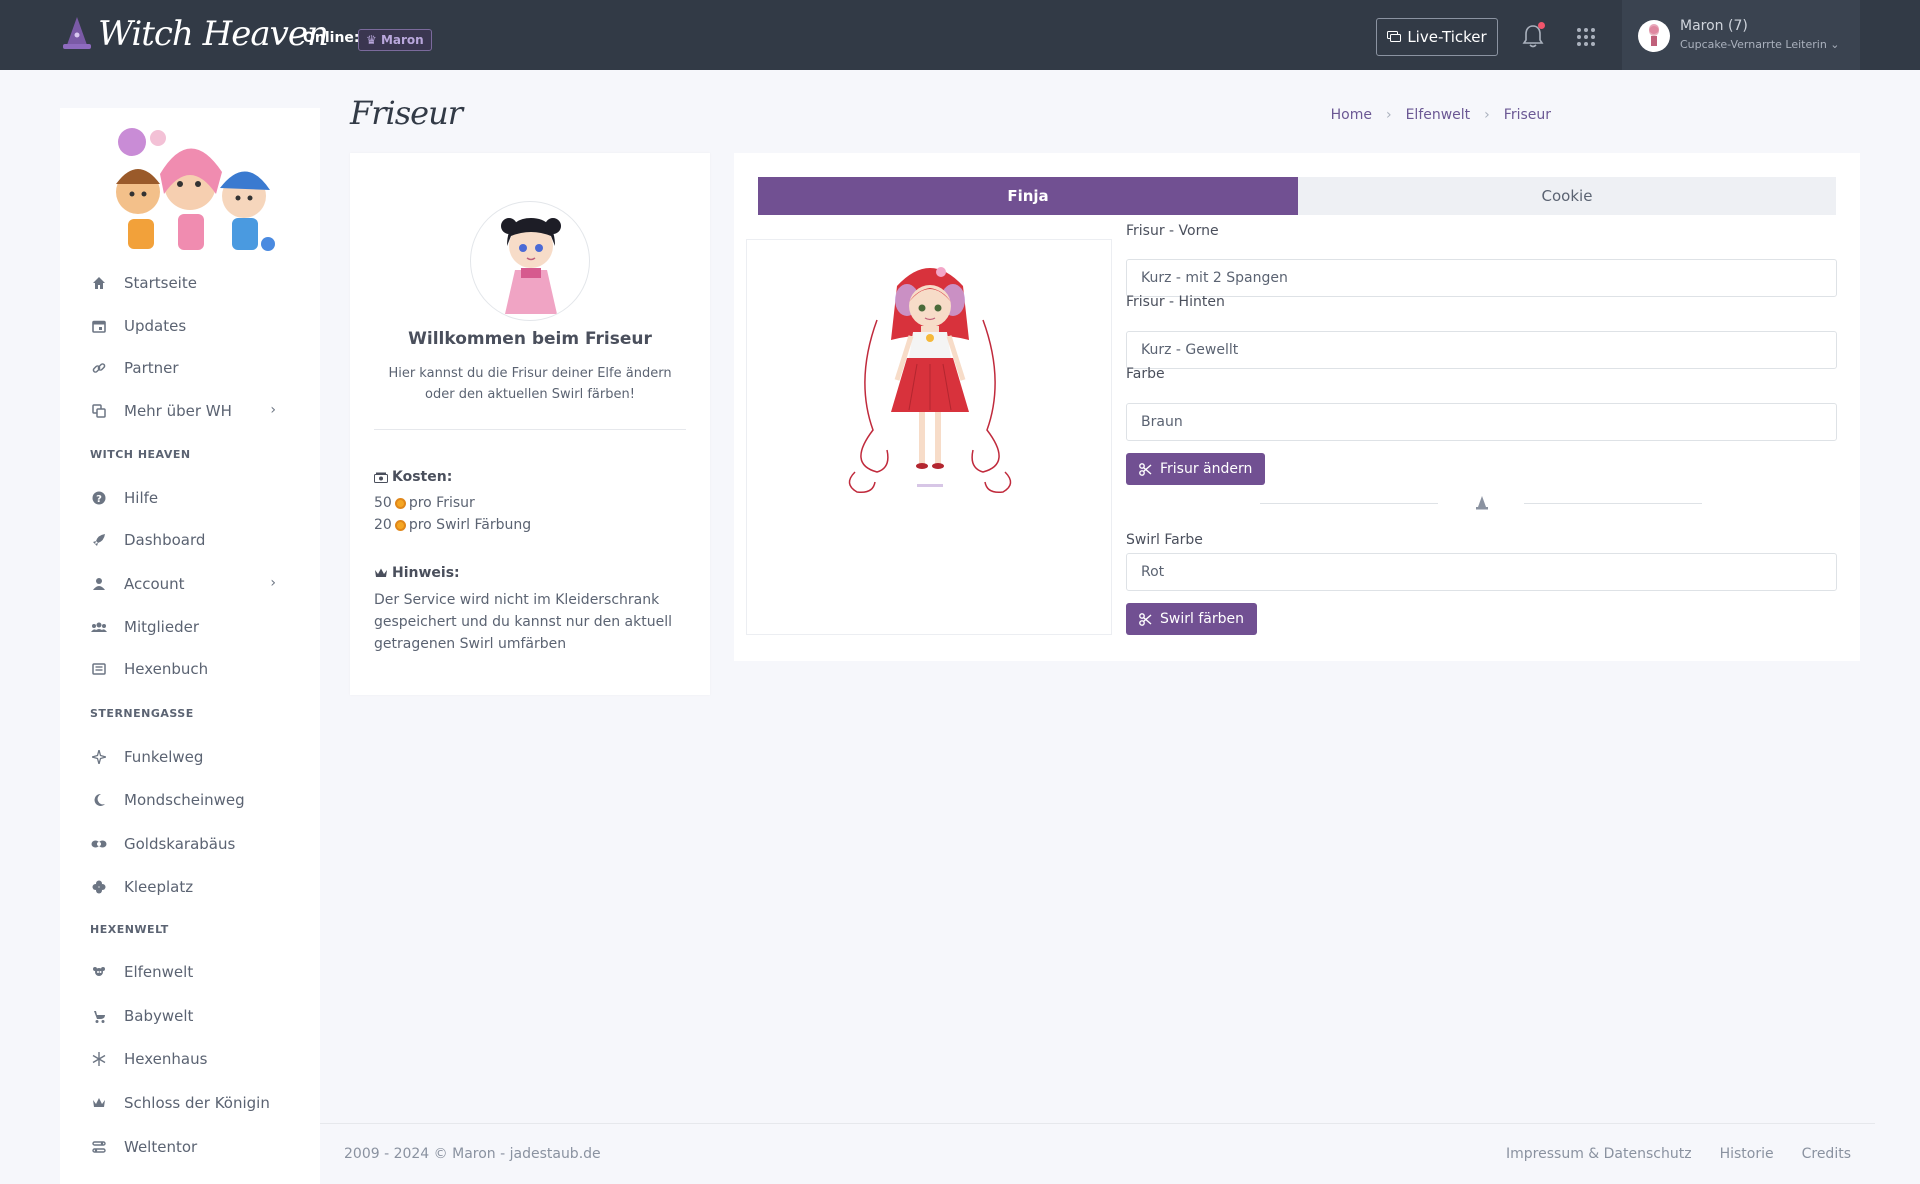  Describe the element at coordinates (99, 283) in the screenshot. I see `home-icon` at that location.